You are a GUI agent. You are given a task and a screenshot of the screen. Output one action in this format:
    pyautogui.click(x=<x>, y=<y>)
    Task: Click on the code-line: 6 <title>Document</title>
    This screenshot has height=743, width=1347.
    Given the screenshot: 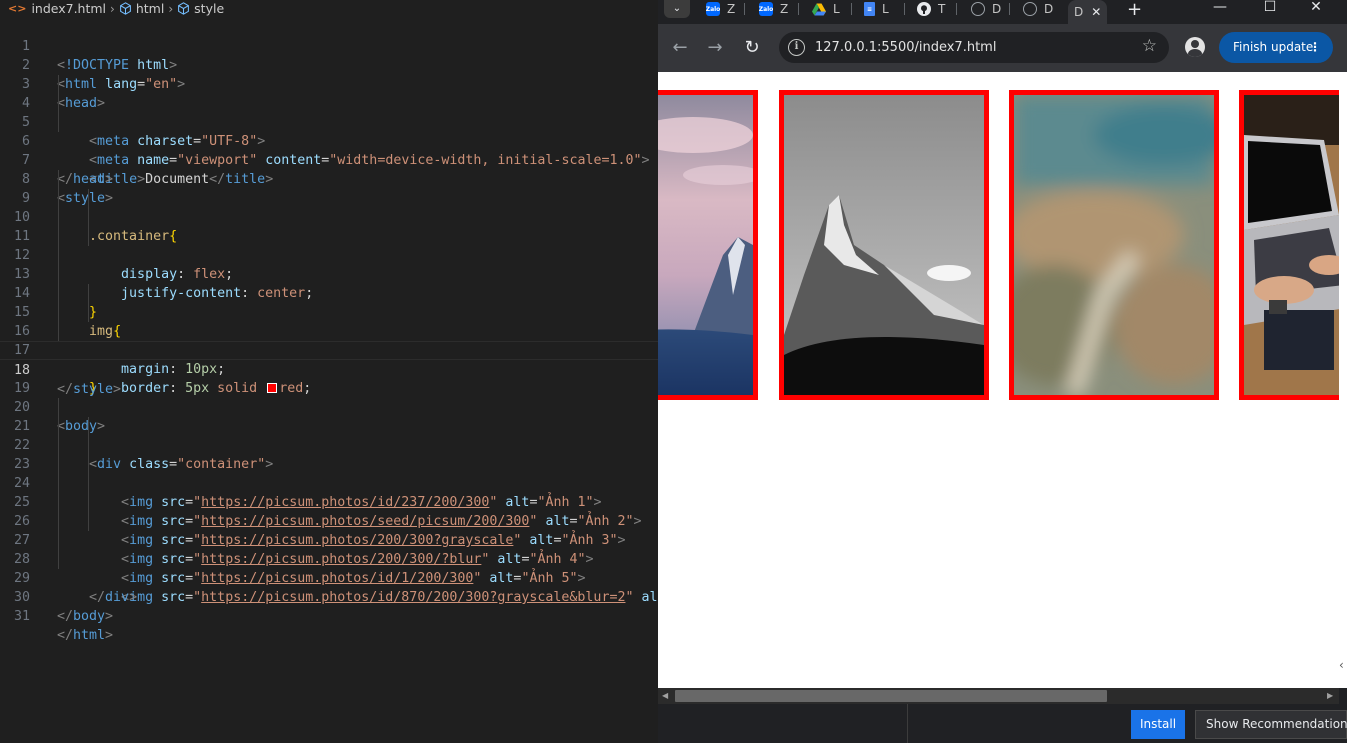 What is the action you would take?
    pyautogui.click(x=329, y=150)
    